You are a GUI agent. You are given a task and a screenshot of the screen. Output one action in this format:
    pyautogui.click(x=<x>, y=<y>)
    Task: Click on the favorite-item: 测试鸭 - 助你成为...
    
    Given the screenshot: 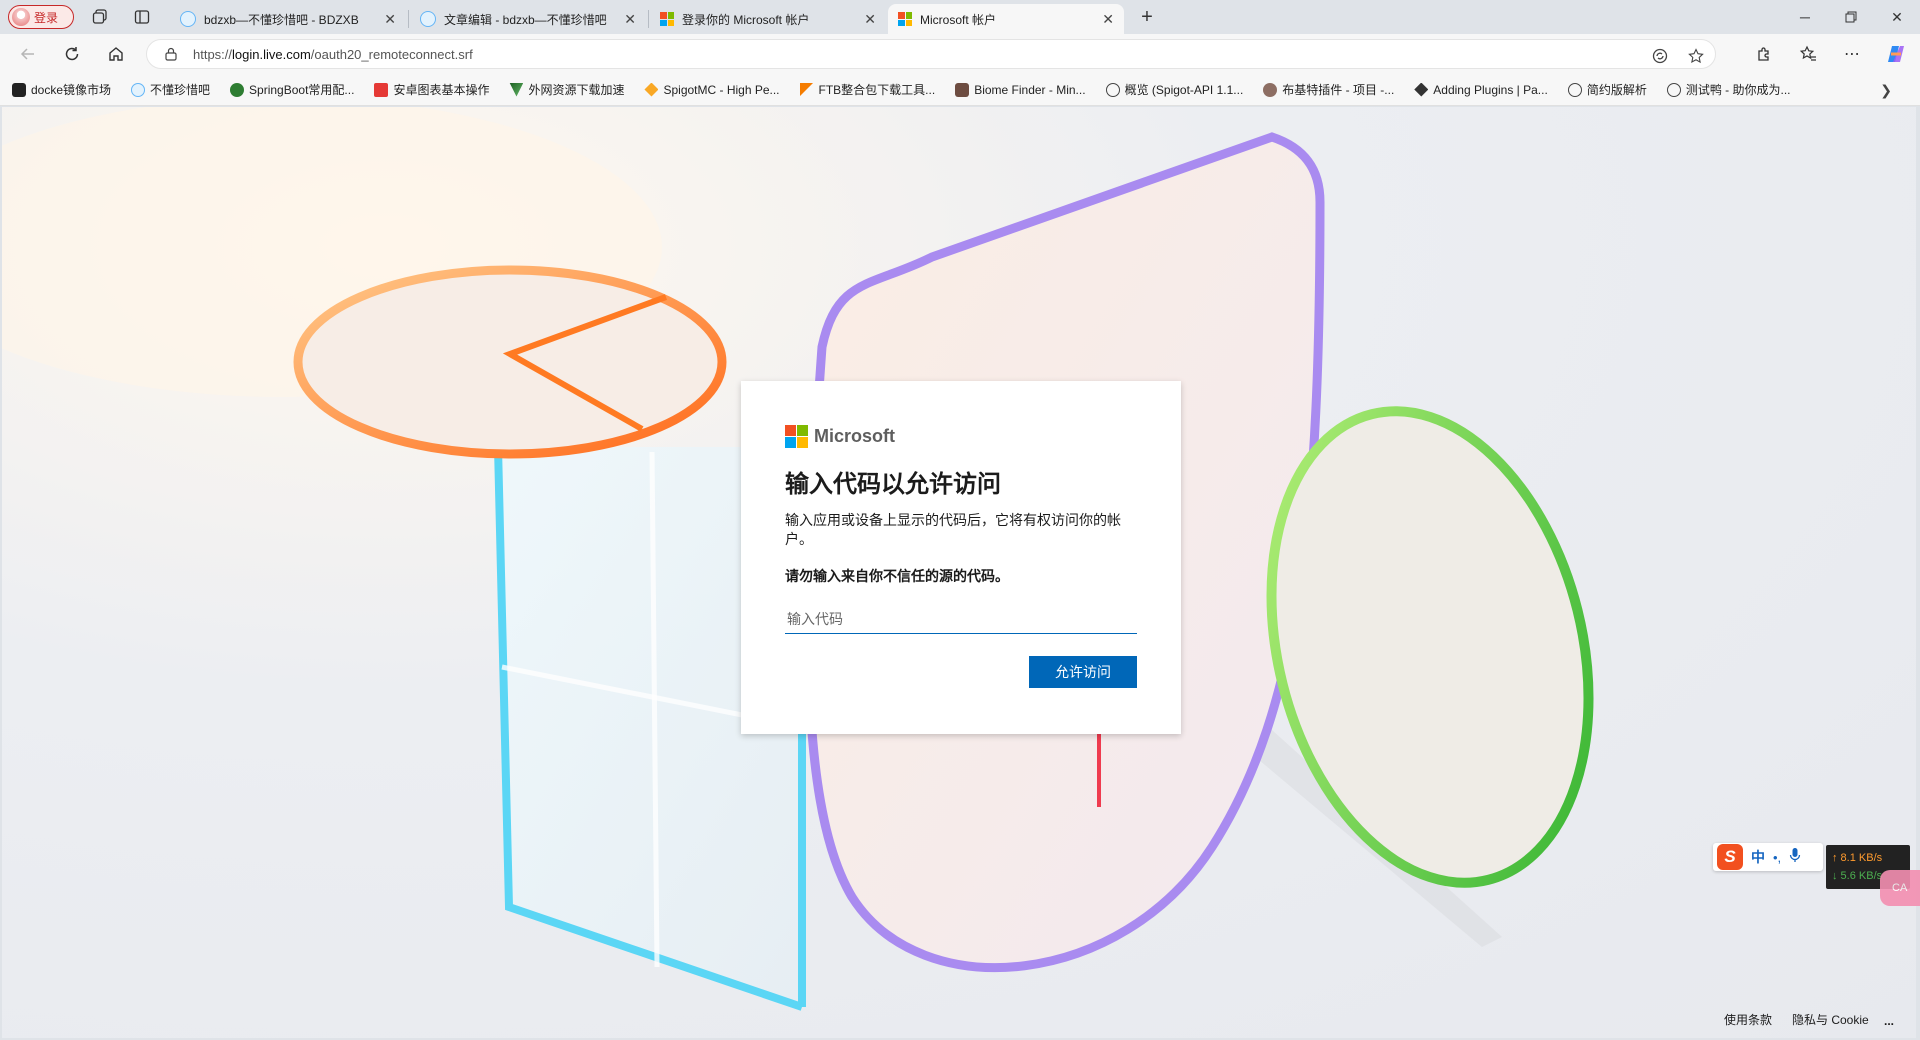 What is the action you would take?
    pyautogui.click(x=1728, y=89)
    